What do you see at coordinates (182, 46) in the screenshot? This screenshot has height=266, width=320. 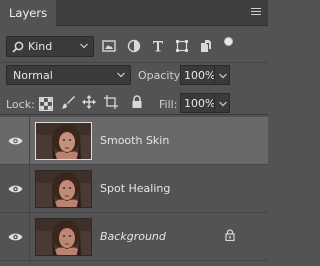 I see `shape-filter-icon` at bounding box center [182, 46].